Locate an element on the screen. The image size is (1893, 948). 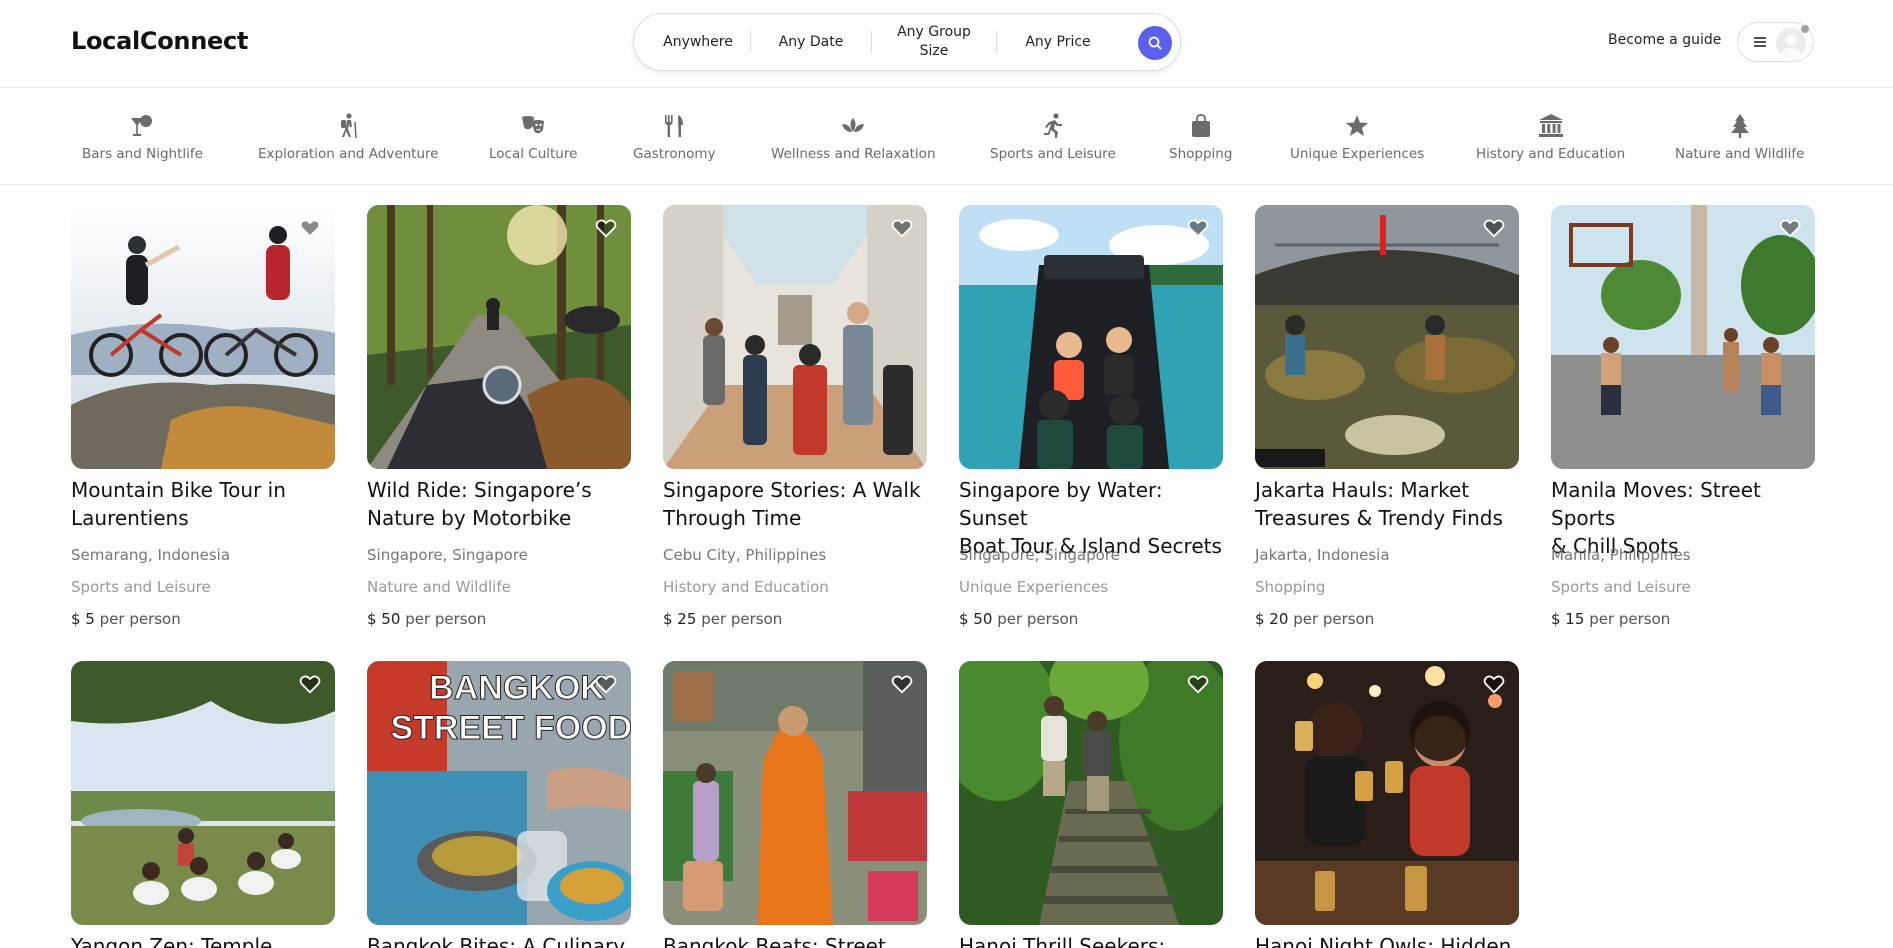
lotus-icon is located at coordinates (853, 125).